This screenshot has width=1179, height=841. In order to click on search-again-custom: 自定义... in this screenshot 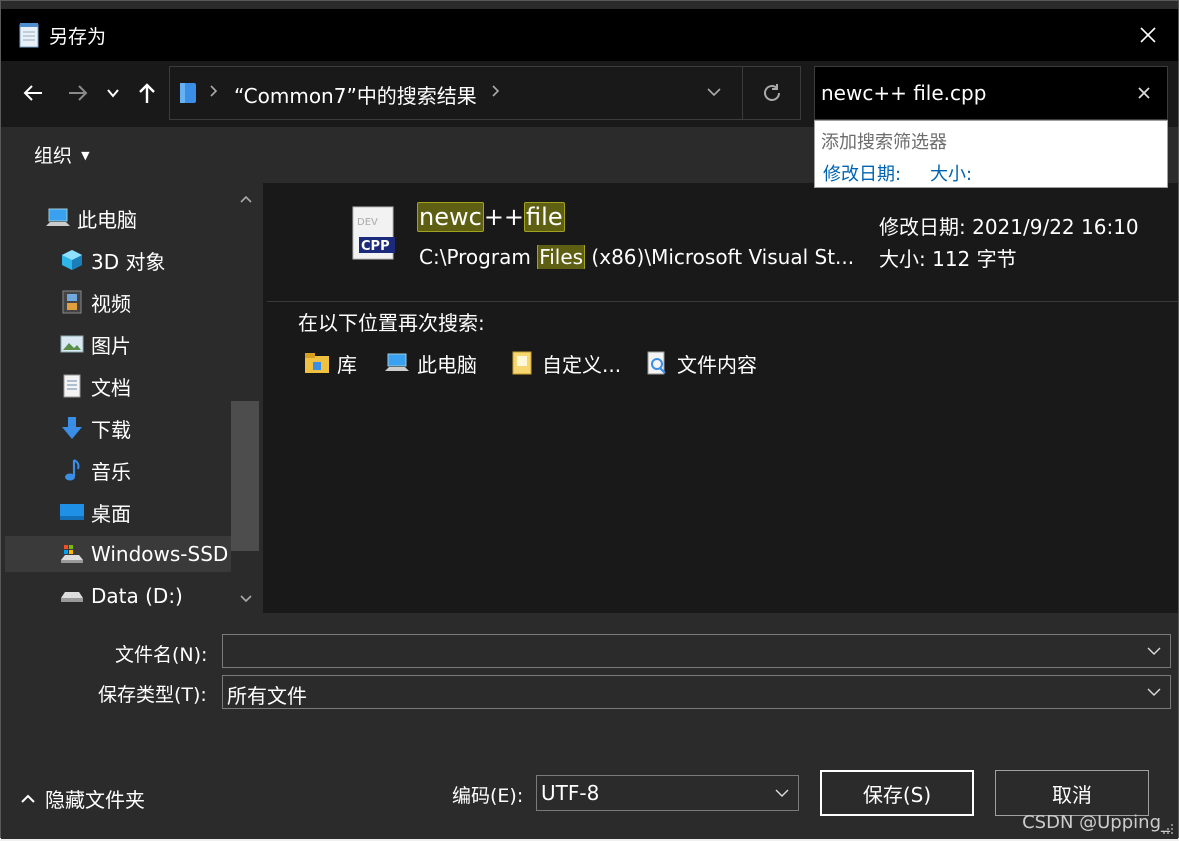, I will do `click(564, 363)`.